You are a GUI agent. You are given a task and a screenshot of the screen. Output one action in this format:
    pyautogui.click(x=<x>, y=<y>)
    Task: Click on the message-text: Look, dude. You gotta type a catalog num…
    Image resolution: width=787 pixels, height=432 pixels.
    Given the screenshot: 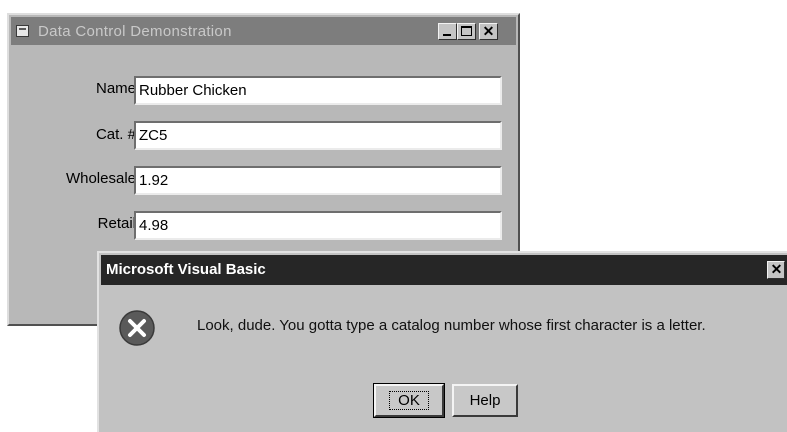 What is the action you would take?
    pyautogui.click(x=451, y=325)
    